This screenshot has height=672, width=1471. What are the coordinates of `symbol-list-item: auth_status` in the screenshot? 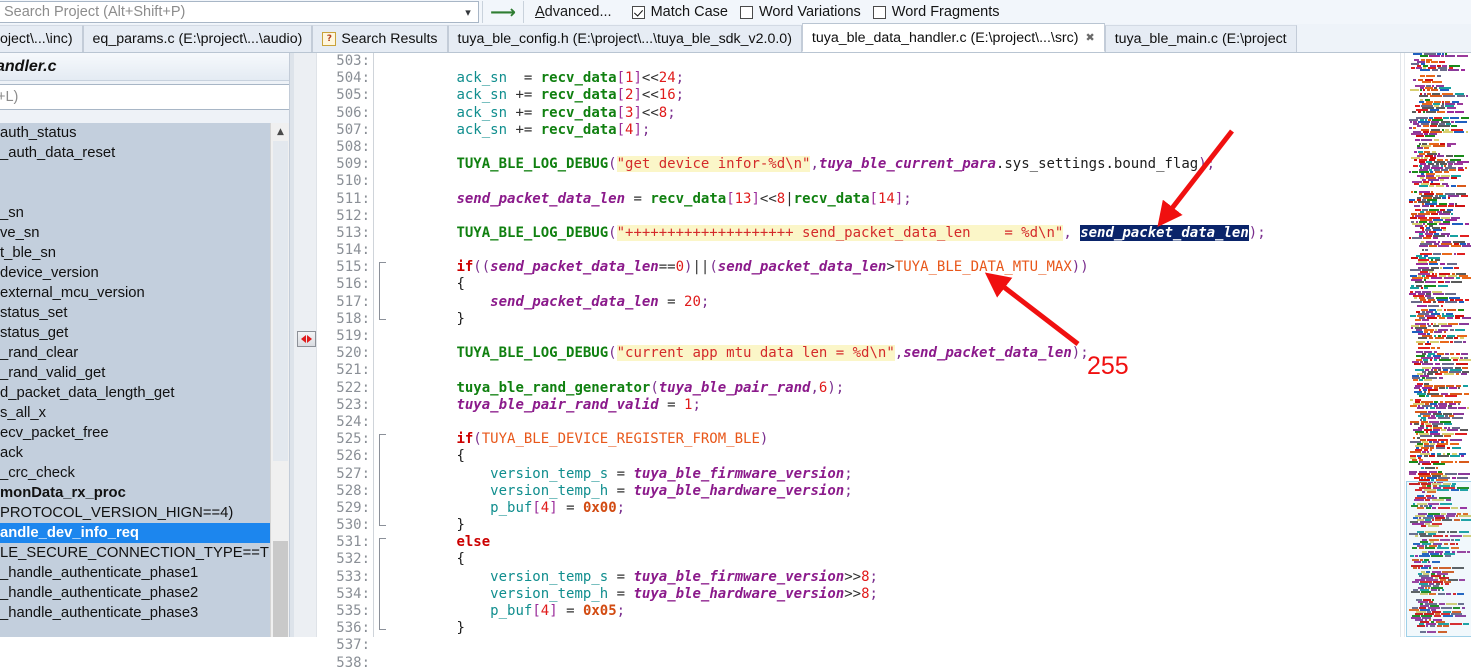 It's located at (135, 133).